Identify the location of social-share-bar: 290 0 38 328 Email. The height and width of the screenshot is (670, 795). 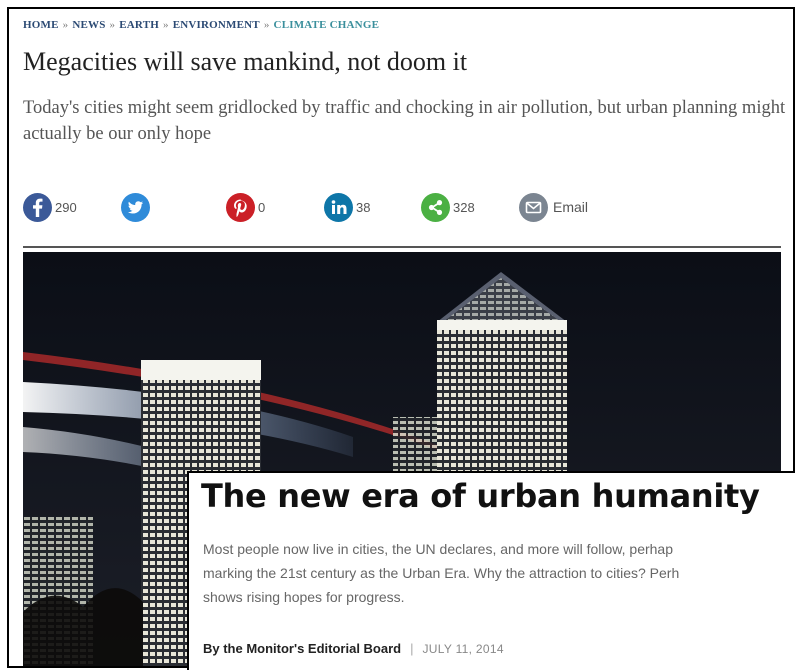
(373, 207).